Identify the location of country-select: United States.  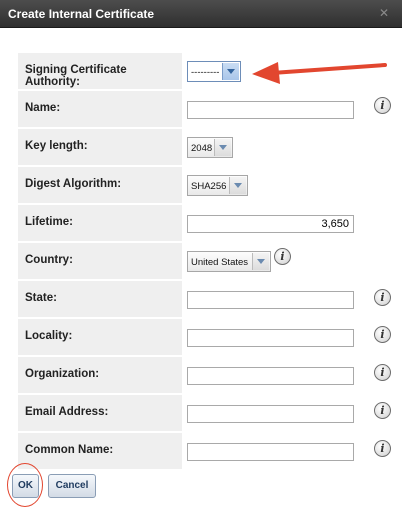
(229, 261).